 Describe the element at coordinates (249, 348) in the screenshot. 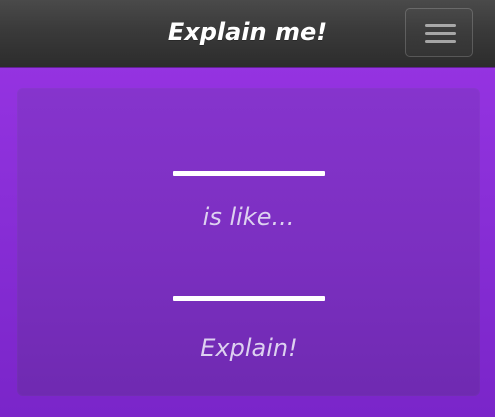

I see `explain-button: Explain!` at that location.